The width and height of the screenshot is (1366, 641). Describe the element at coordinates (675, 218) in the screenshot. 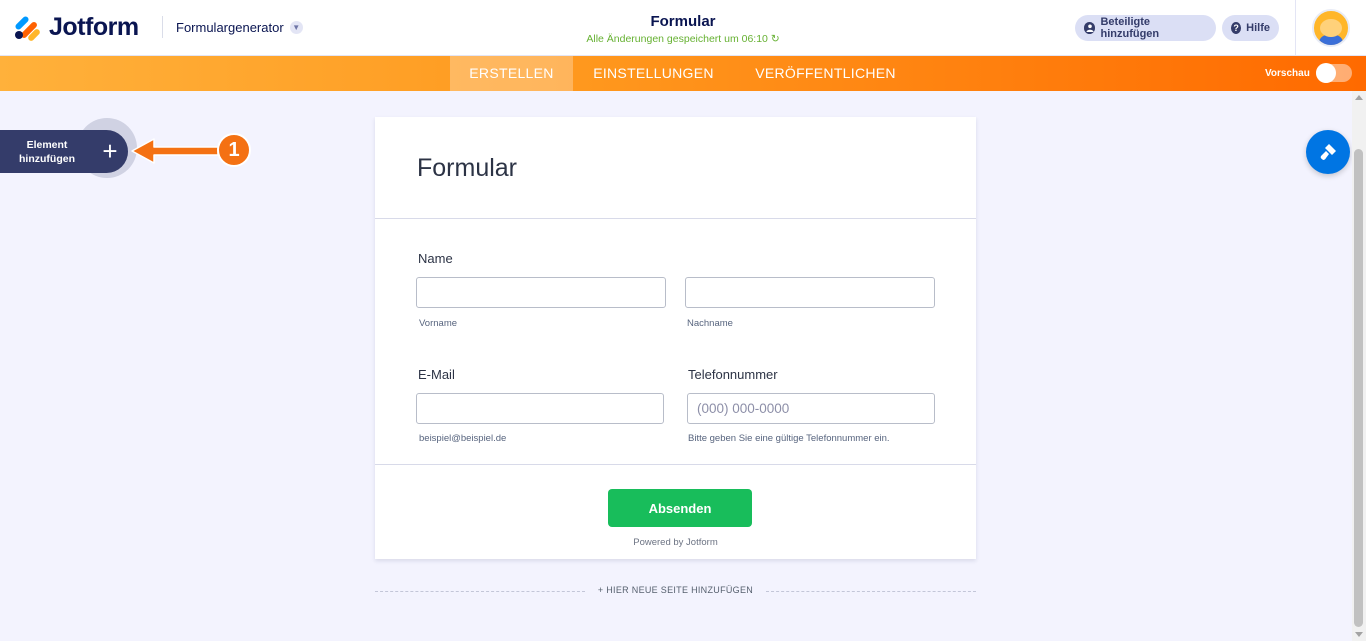

I see `header-divider` at that location.